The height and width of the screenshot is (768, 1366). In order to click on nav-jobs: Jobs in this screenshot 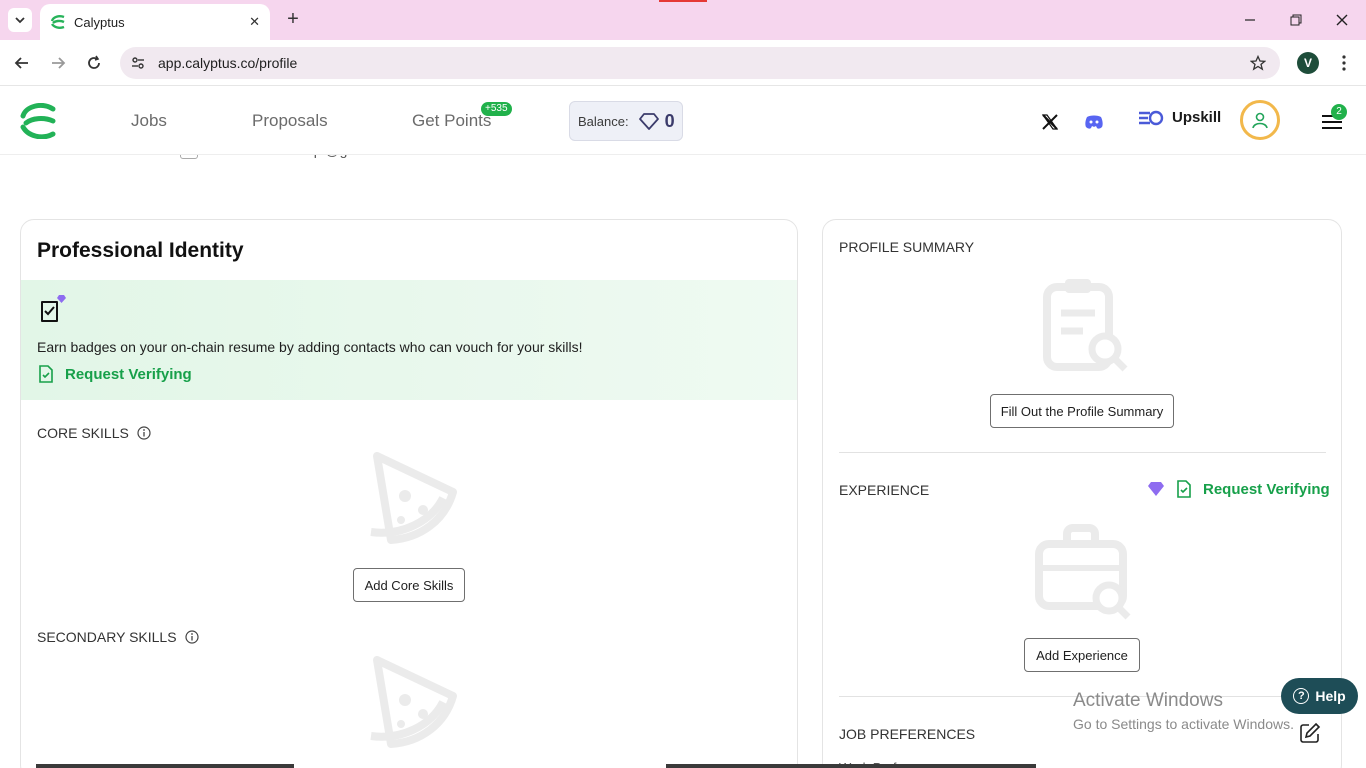, I will do `click(149, 121)`.